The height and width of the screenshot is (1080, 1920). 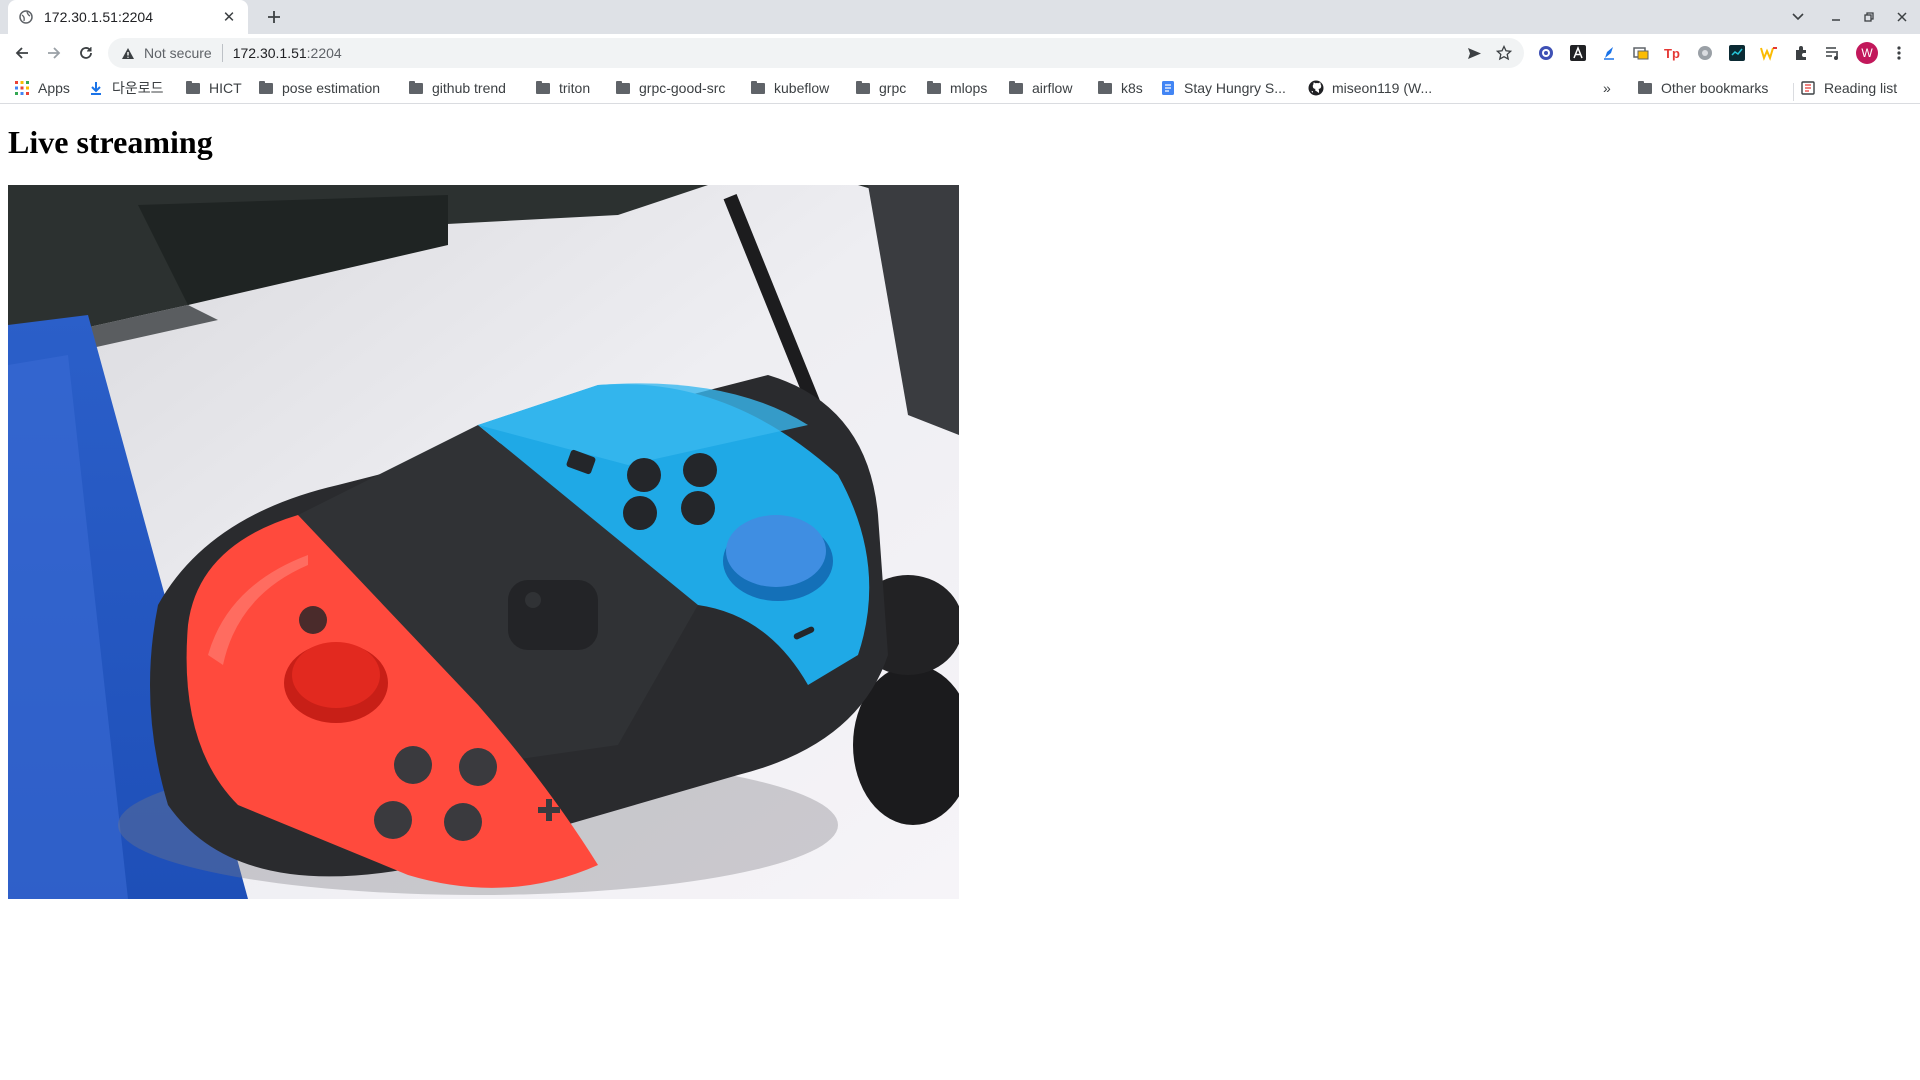 What do you see at coordinates (1715, 88) in the screenshot?
I see `bookmark-label: Other bookmarks` at bounding box center [1715, 88].